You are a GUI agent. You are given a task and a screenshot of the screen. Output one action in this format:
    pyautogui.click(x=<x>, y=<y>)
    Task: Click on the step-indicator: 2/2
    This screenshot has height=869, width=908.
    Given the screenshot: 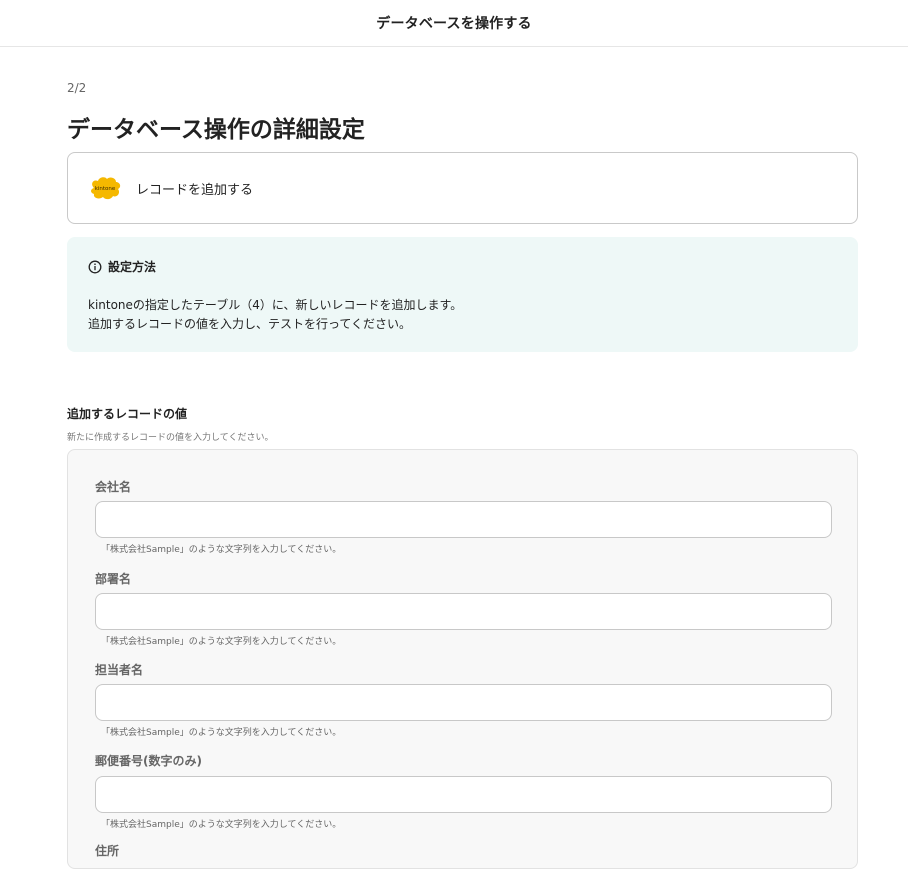 What is the action you would take?
    pyautogui.click(x=77, y=88)
    